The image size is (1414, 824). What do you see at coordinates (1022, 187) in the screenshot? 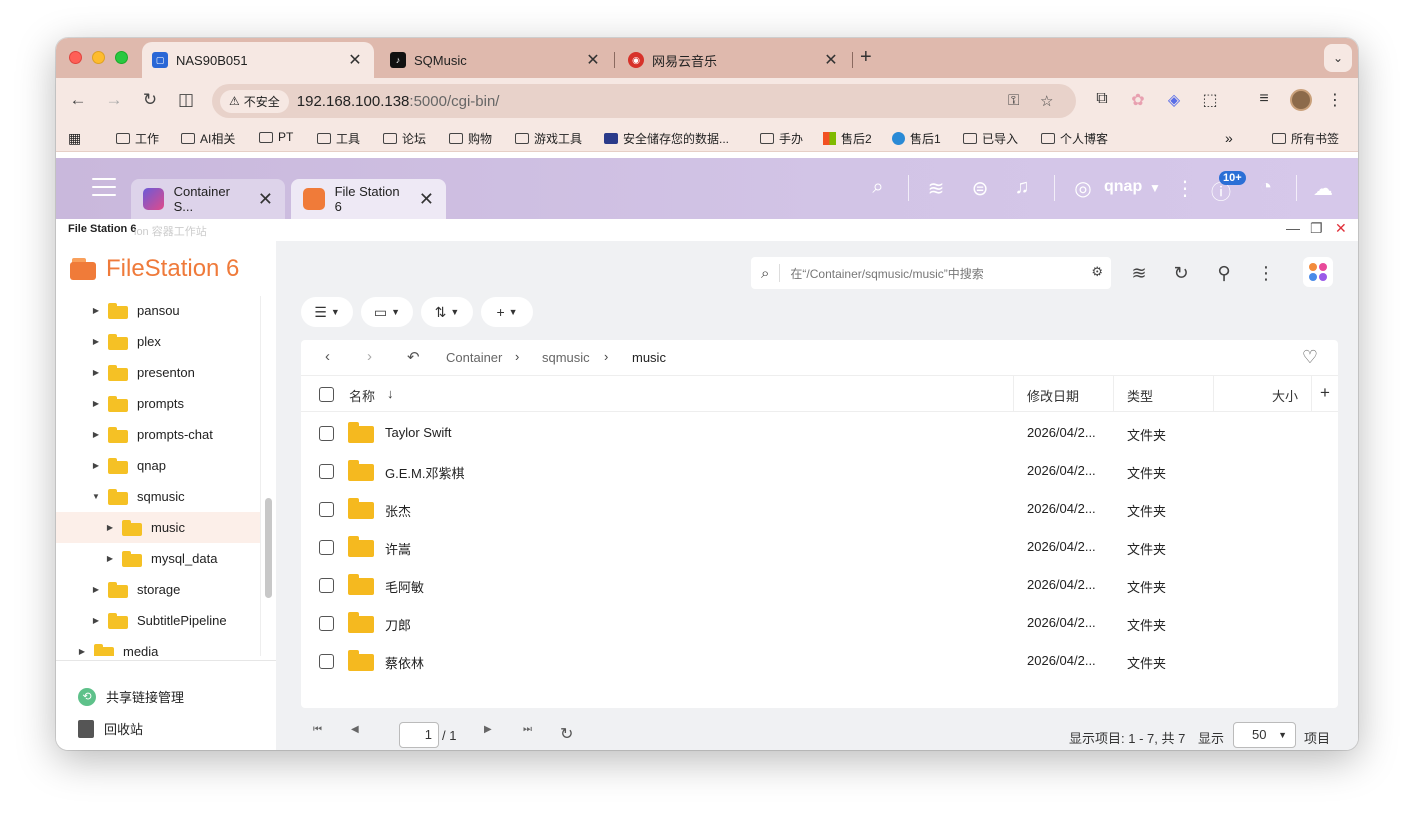
I see `notification-bell-icon: ♫` at bounding box center [1022, 187].